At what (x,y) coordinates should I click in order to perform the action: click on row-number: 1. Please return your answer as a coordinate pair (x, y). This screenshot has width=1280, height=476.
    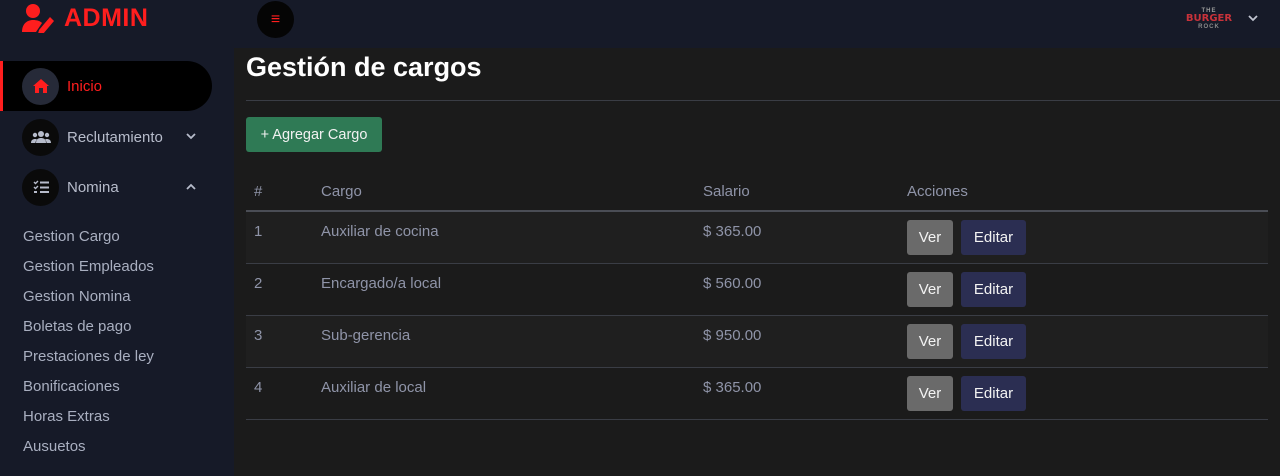
    Looking at the image, I should click on (258, 231).